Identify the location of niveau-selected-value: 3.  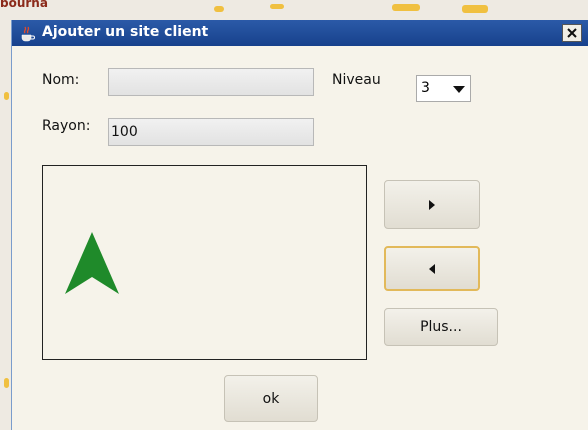
(425, 88).